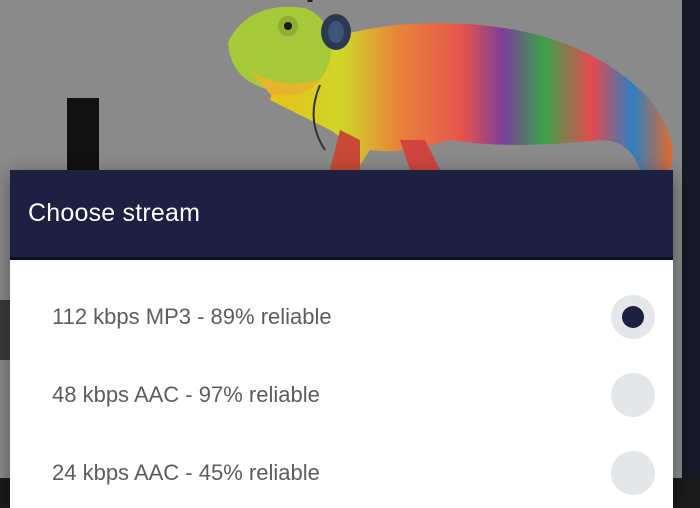 The width and height of the screenshot is (700, 508). I want to click on background-bar, so click(83, 138).